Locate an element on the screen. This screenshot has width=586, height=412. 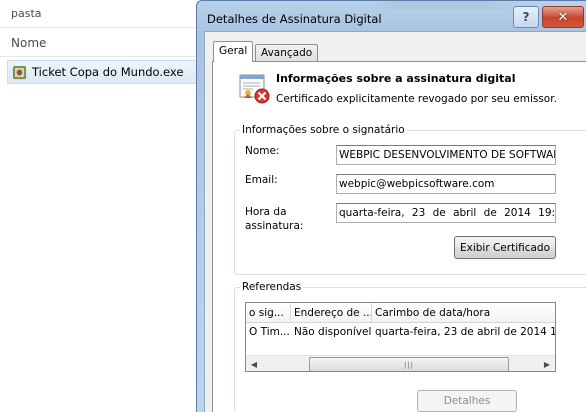
background-toolbar-ghost is located at coordinates (442, 5).